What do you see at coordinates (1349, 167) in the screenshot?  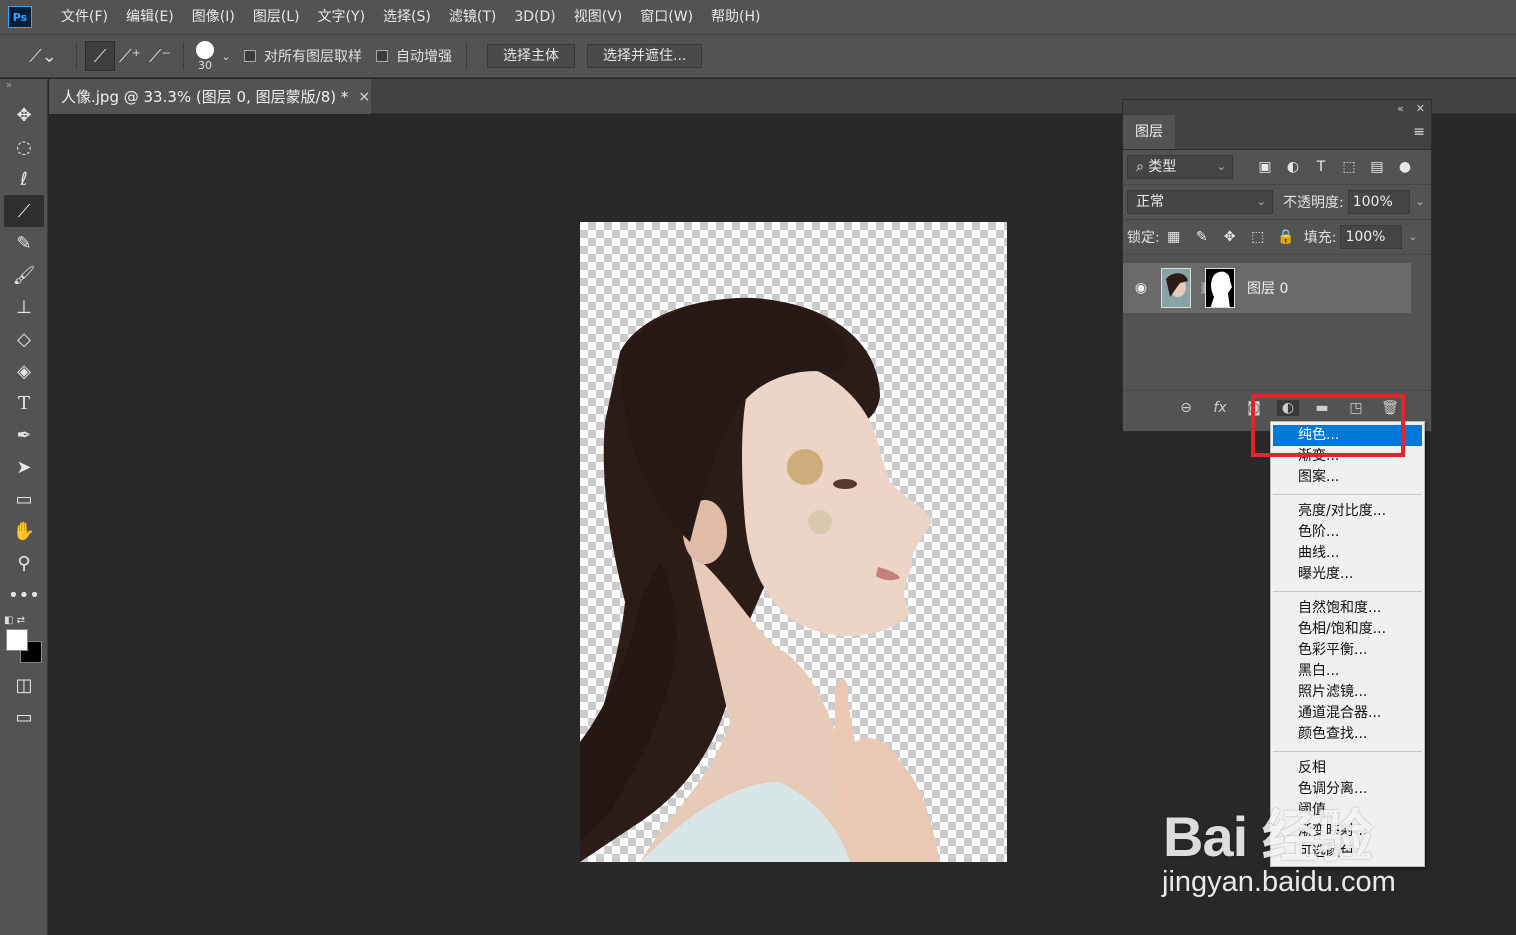 I see `filter-shape-icon: ⬚` at bounding box center [1349, 167].